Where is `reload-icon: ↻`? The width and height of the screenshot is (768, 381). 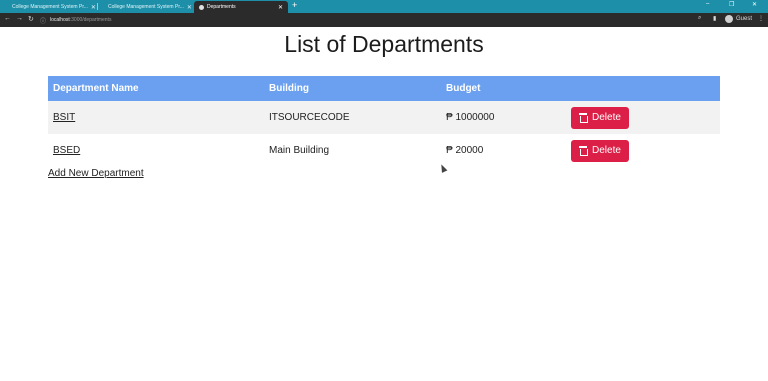
reload-icon: ↻ is located at coordinates (31, 19).